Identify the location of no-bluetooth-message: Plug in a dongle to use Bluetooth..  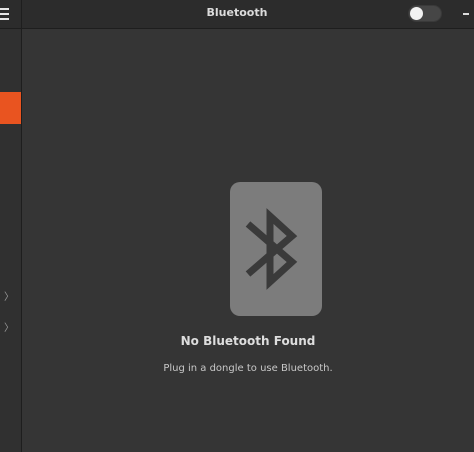
(248, 368).